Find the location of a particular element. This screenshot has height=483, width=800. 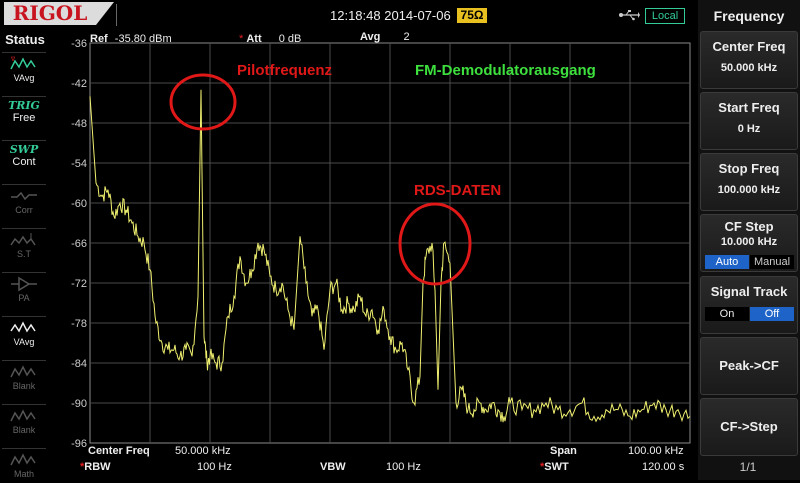

swt-label: *SWT is located at coordinates (554, 467).